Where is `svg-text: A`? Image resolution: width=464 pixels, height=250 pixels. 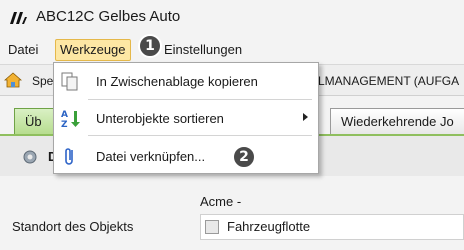
svg-text: A is located at coordinates (64, 115).